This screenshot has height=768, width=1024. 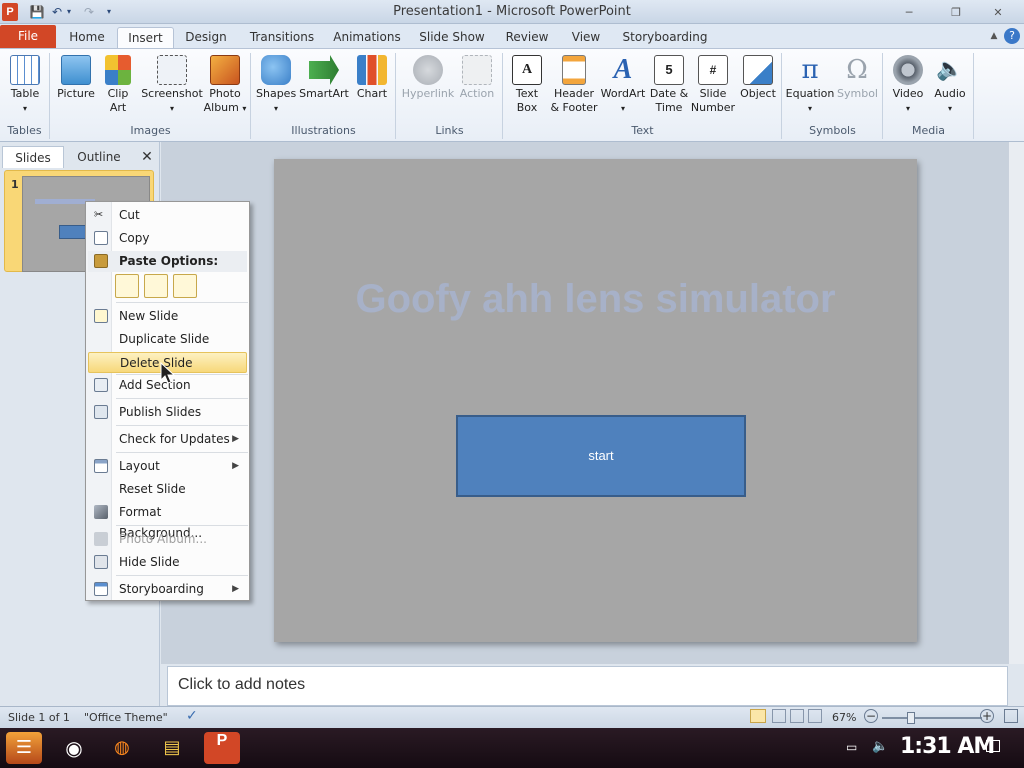 I want to click on vertical-scrollbar, so click(x=1016, y=403).